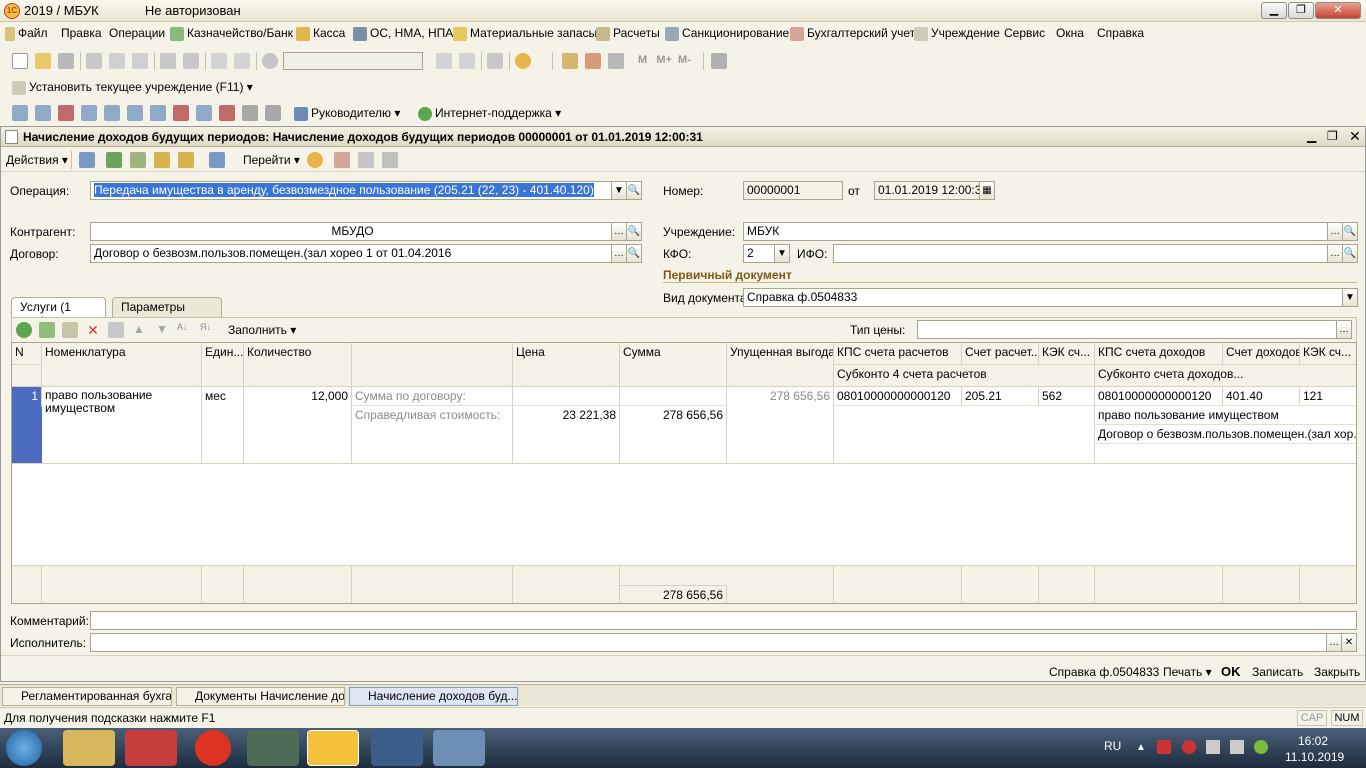 The width and height of the screenshot is (1366, 768). What do you see at coordinates (719, 61) in the screenshot?
I see `tools-icon` at bounding box center [719, 61].